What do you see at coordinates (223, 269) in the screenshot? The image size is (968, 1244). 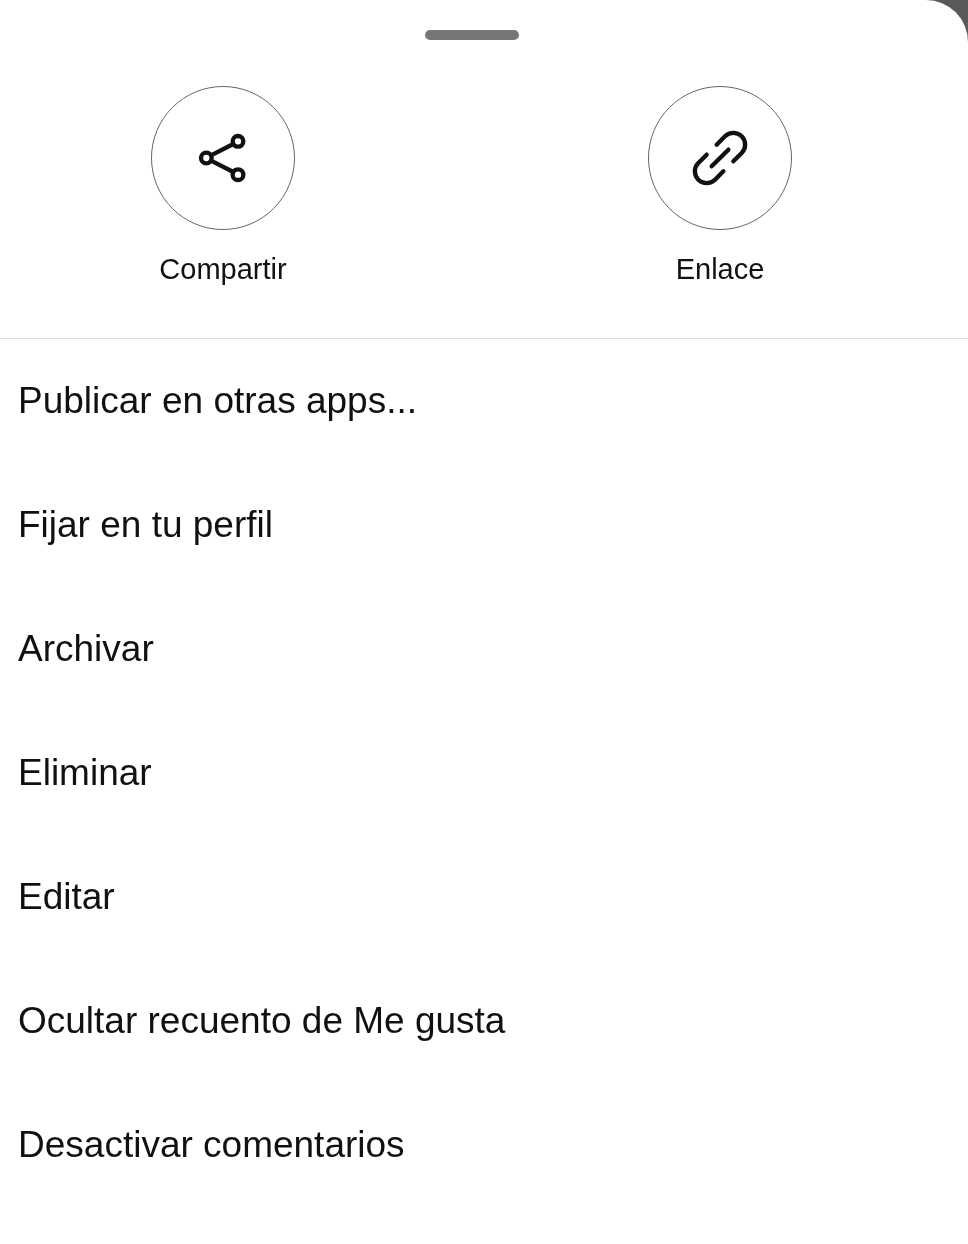 I see `action-label: Compartir` at bounding box center [223, 269].